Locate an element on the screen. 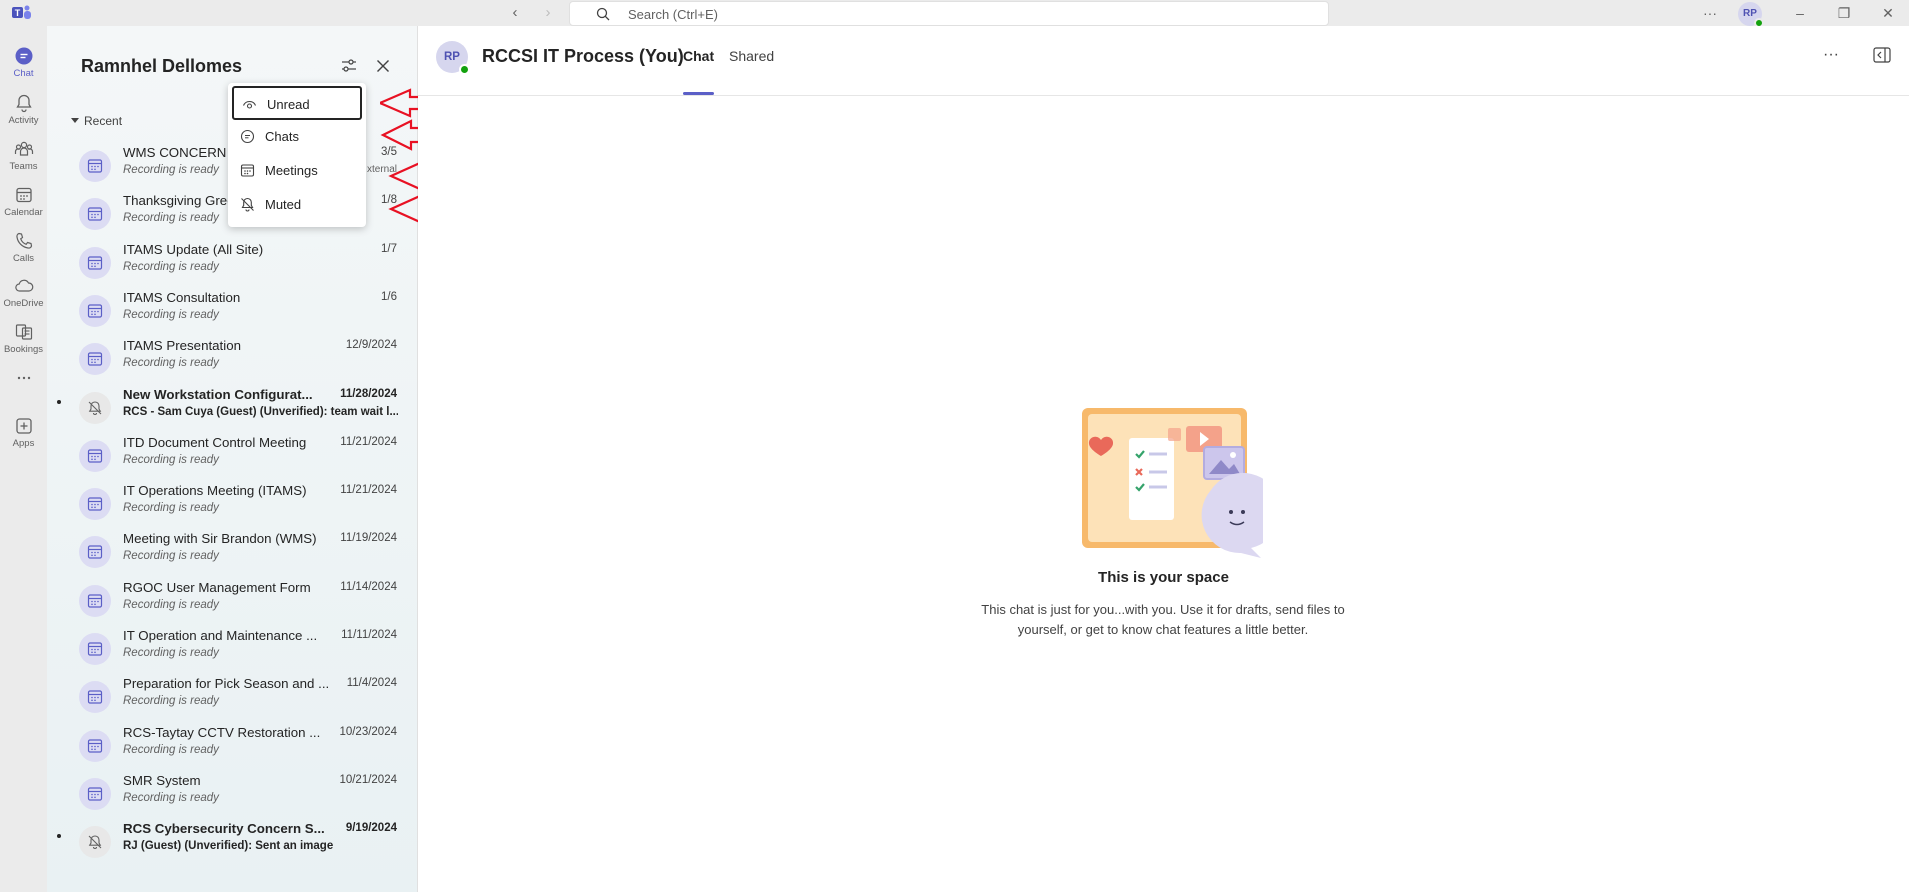  rail-label: Calls is located at coordinates (23, 258).